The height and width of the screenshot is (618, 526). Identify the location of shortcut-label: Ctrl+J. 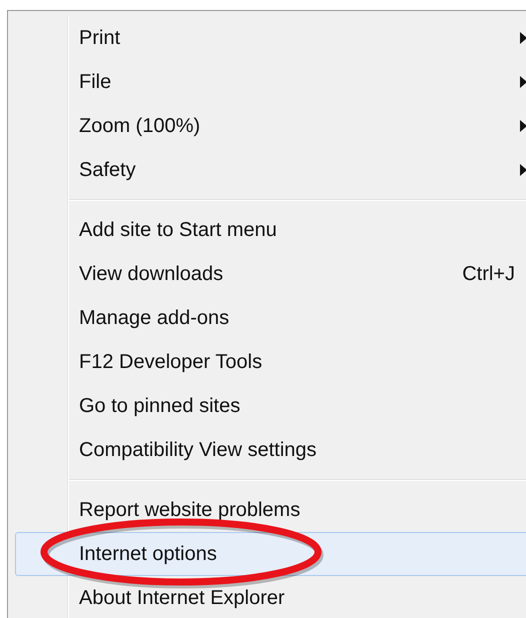
(488, 274).